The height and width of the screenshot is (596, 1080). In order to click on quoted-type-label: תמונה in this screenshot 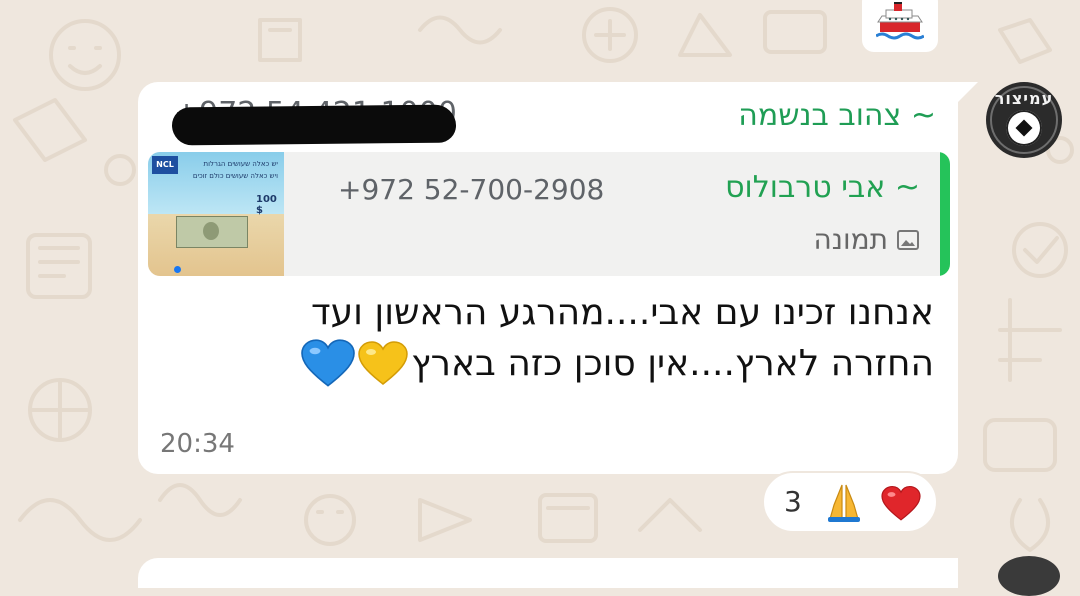, I will do `click(850, 239)`.